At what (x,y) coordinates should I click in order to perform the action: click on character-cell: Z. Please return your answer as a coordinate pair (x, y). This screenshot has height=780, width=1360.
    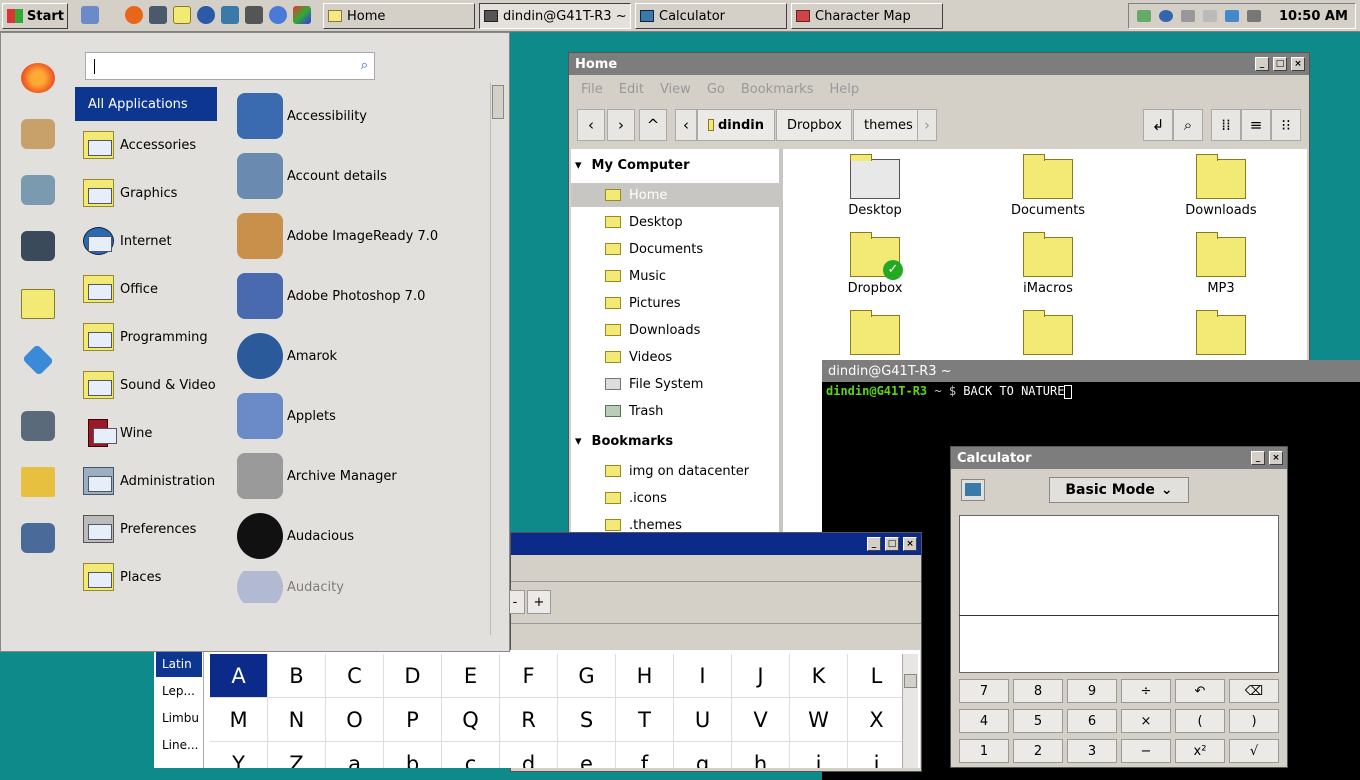
    Looking at the image, I should click on (297, 755).